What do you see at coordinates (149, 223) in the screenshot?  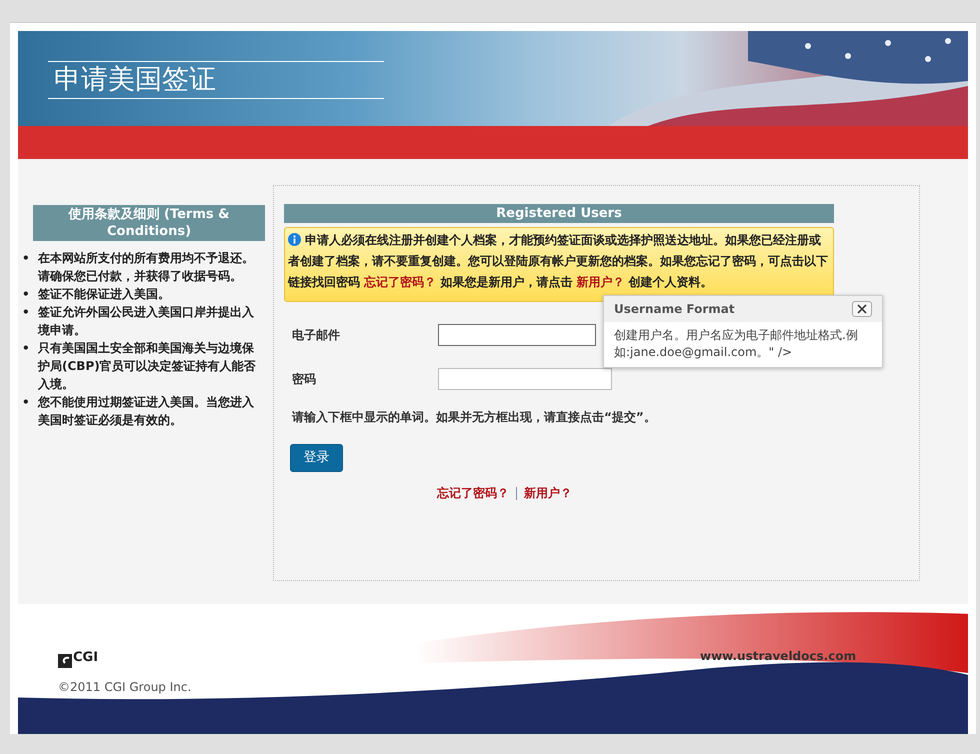 I see `terms-heading: 使用条款及细则 (Terms & Conditions)` at bounding box center [149, 223].